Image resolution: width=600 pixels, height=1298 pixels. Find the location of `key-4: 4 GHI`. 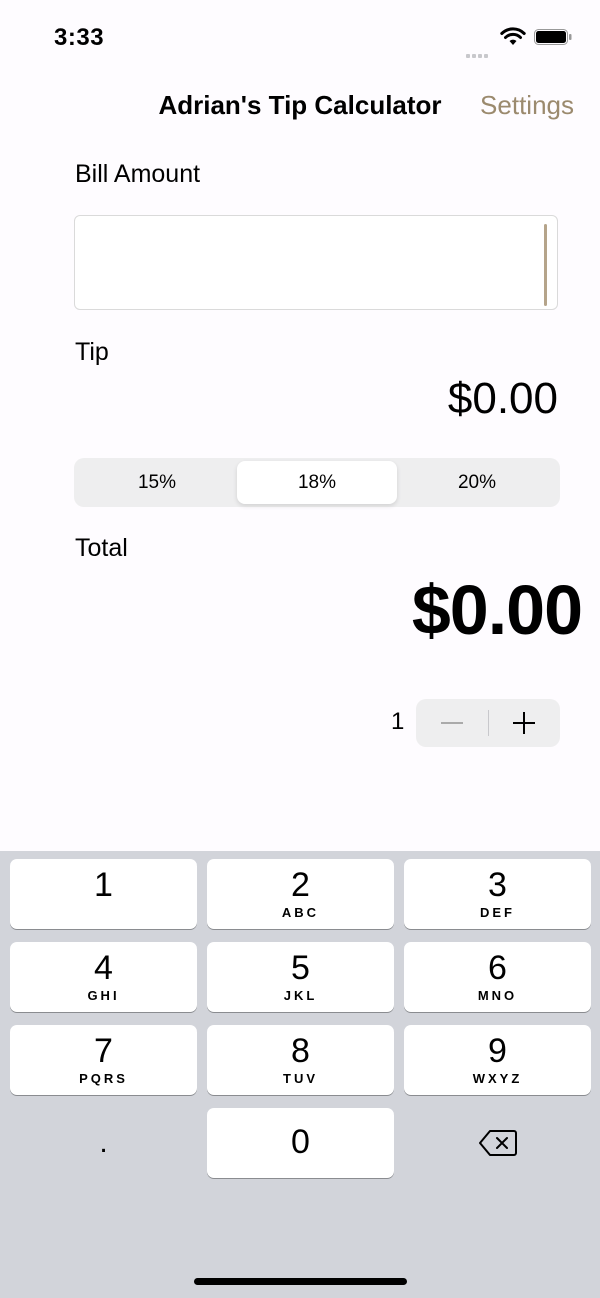

key-4: 4 GHI is located at coordinates (103, 977).